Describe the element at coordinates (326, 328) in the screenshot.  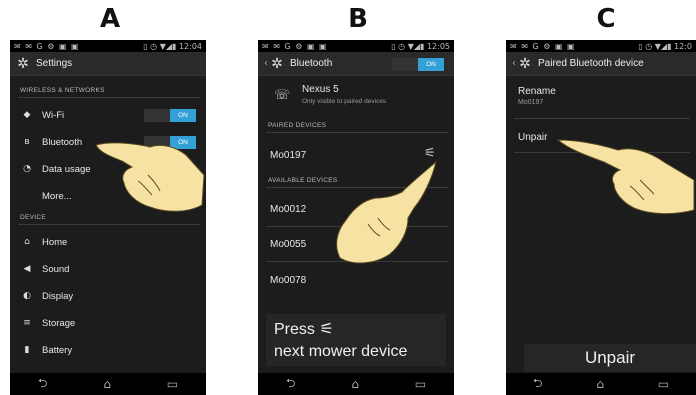
I see `device-settings-icon: ⚟` at that location.